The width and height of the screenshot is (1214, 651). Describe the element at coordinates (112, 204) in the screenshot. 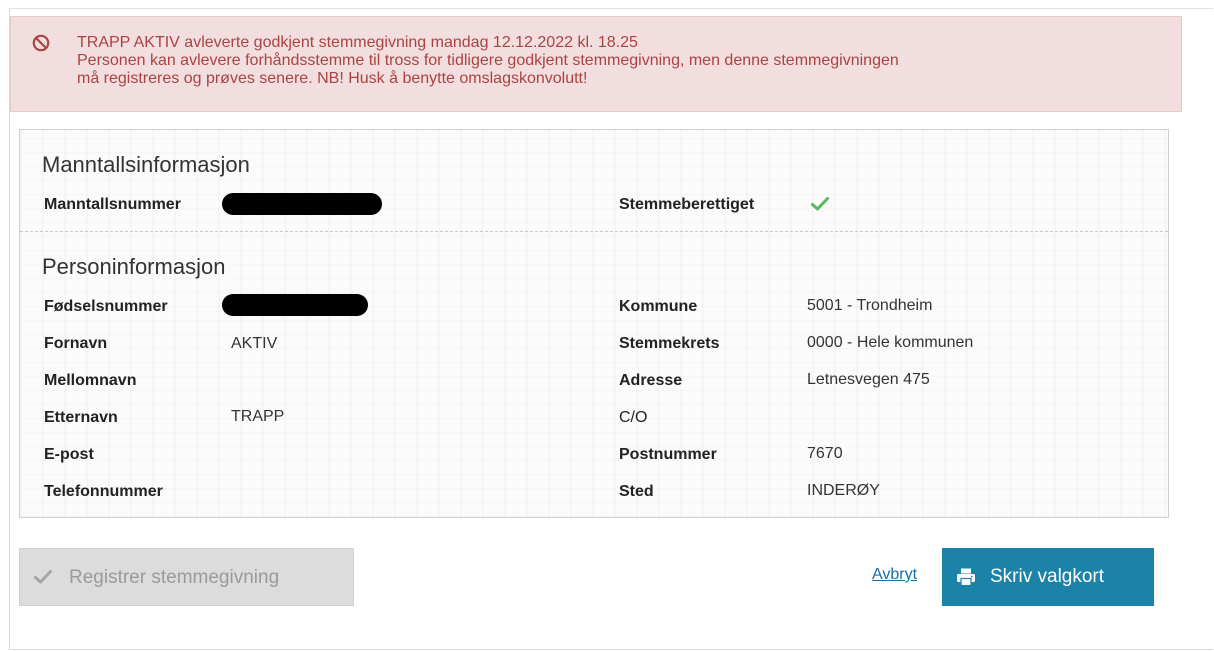

I see `manntallsnummer-label: Manntallsnummer` at that location.